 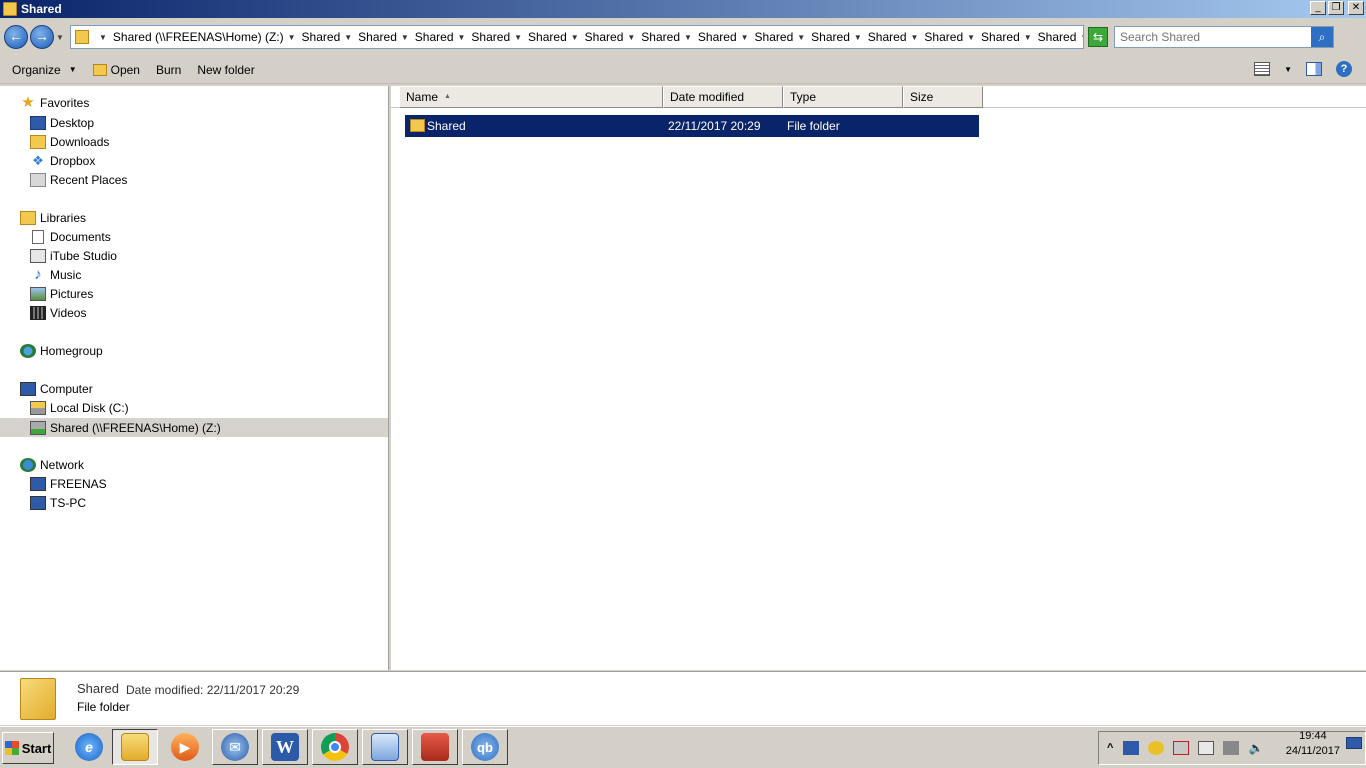 I want to click on minimize-button: _, so click(x=1318, y=8).